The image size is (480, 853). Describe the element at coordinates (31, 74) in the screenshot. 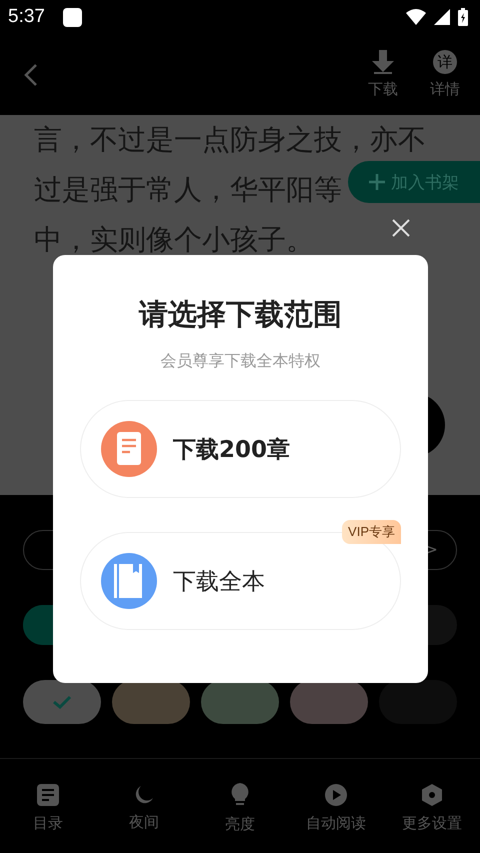

I see `back-icon` at that location.